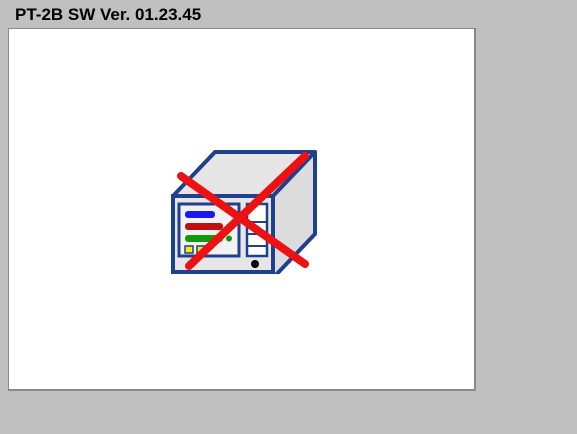  I want to click on device-disconnected-icon, so click(244, 212).